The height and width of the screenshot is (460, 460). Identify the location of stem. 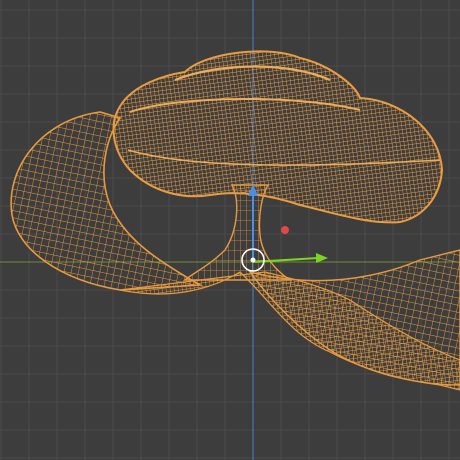
(238, 232).